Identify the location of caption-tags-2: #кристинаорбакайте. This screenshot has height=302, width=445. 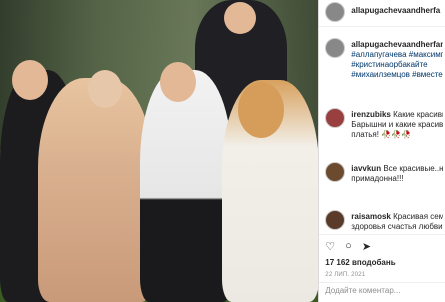
(397, 65).